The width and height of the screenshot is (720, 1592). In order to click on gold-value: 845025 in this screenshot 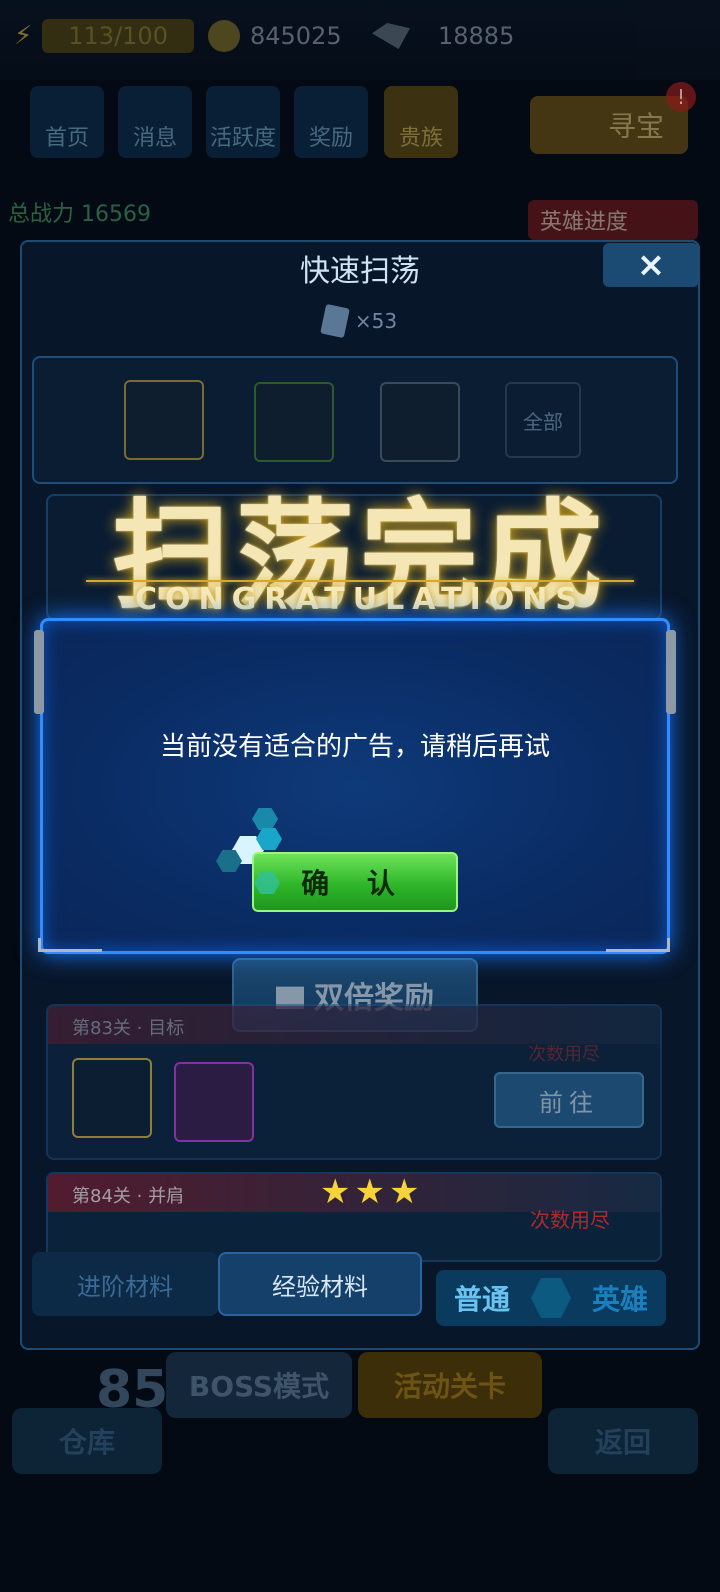, I will do `click(296, 36)`.